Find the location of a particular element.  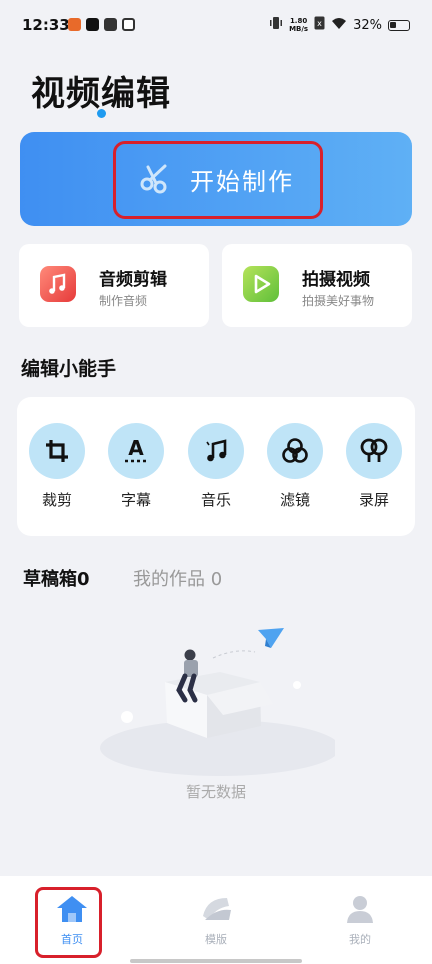

home-icon is located at coordinates (72, 912).